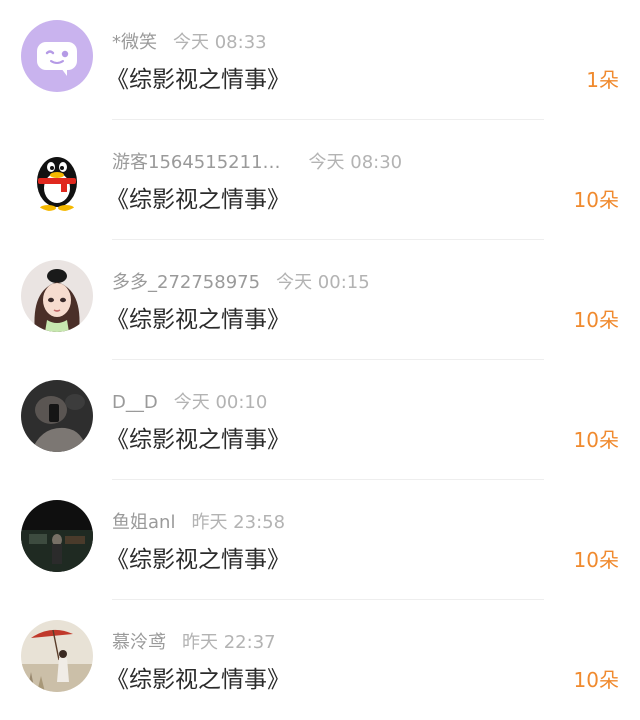 This screenshot has width=640, height=720. I want to click on user-name: 慕泠鸢, so click(139, 642).